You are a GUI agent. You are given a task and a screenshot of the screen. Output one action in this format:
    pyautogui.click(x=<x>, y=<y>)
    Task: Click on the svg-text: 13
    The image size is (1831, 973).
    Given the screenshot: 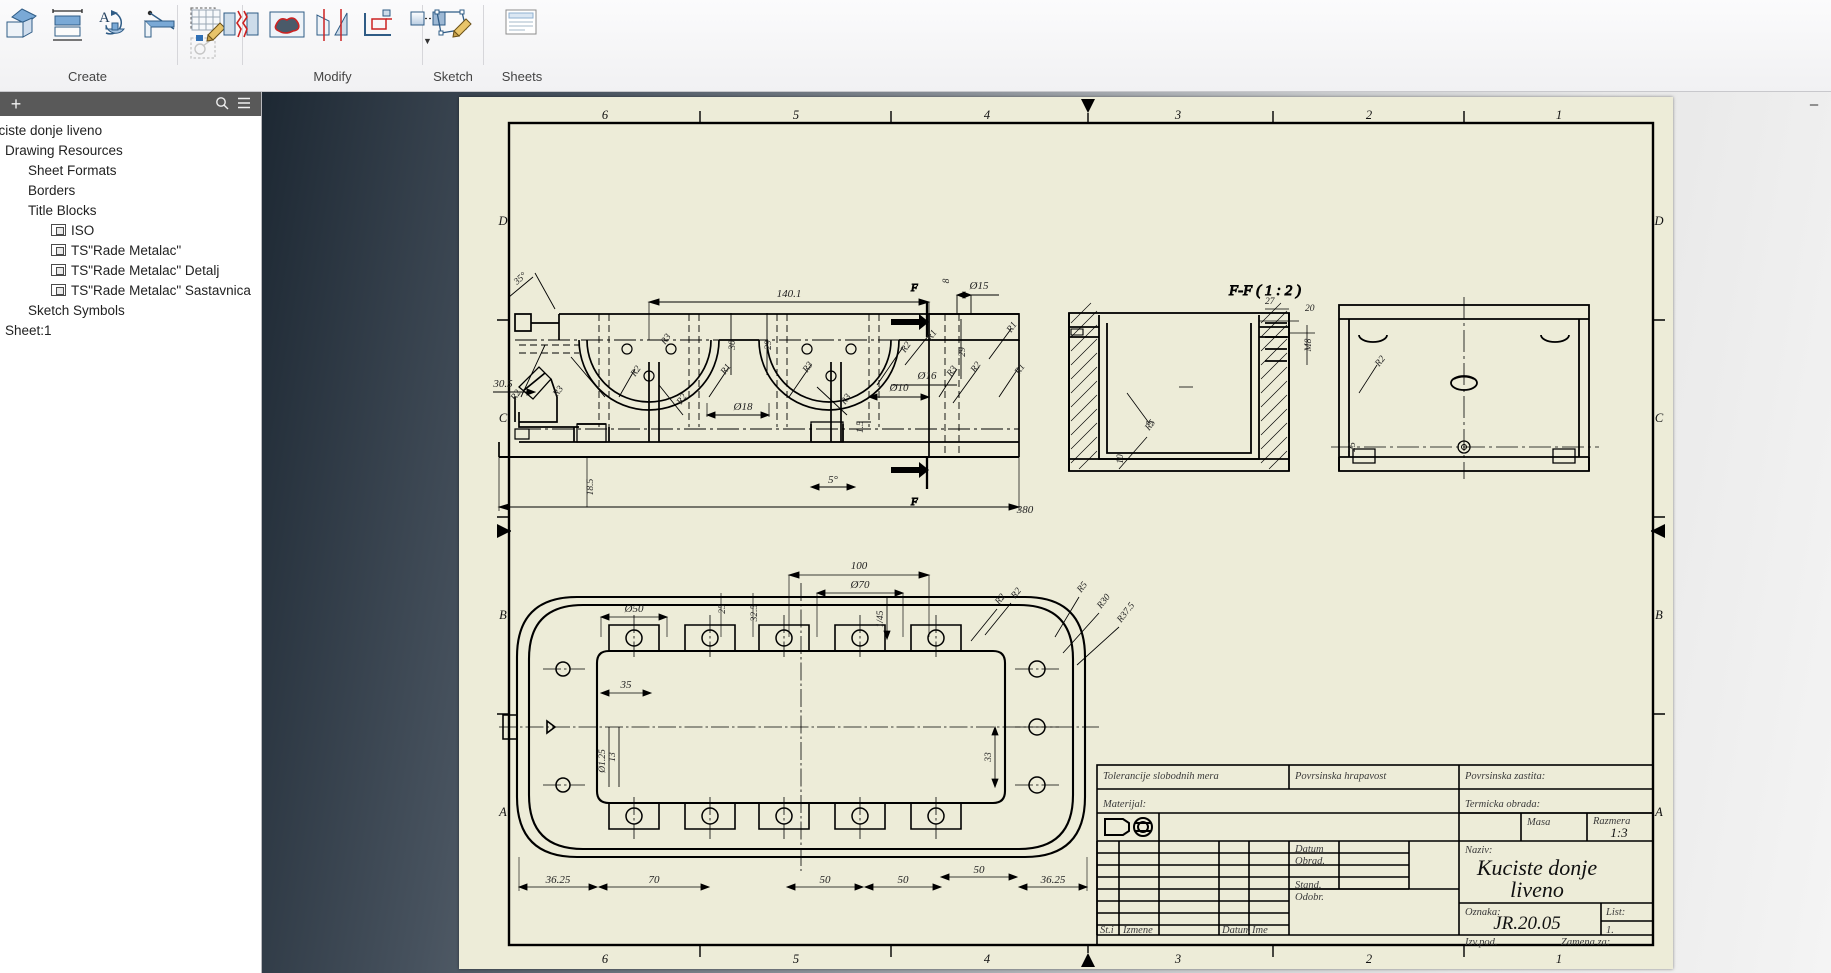 What is the action you would take?
    pyautogui.click(x=613, y=757)
    